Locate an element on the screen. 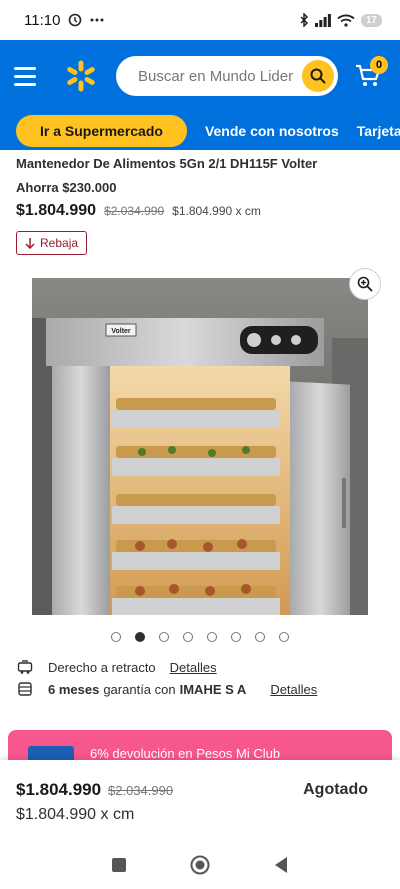 This screenshot has height=889, width=400. saving-text: Ahorra $230.000 is located at coordinates (66, 187).